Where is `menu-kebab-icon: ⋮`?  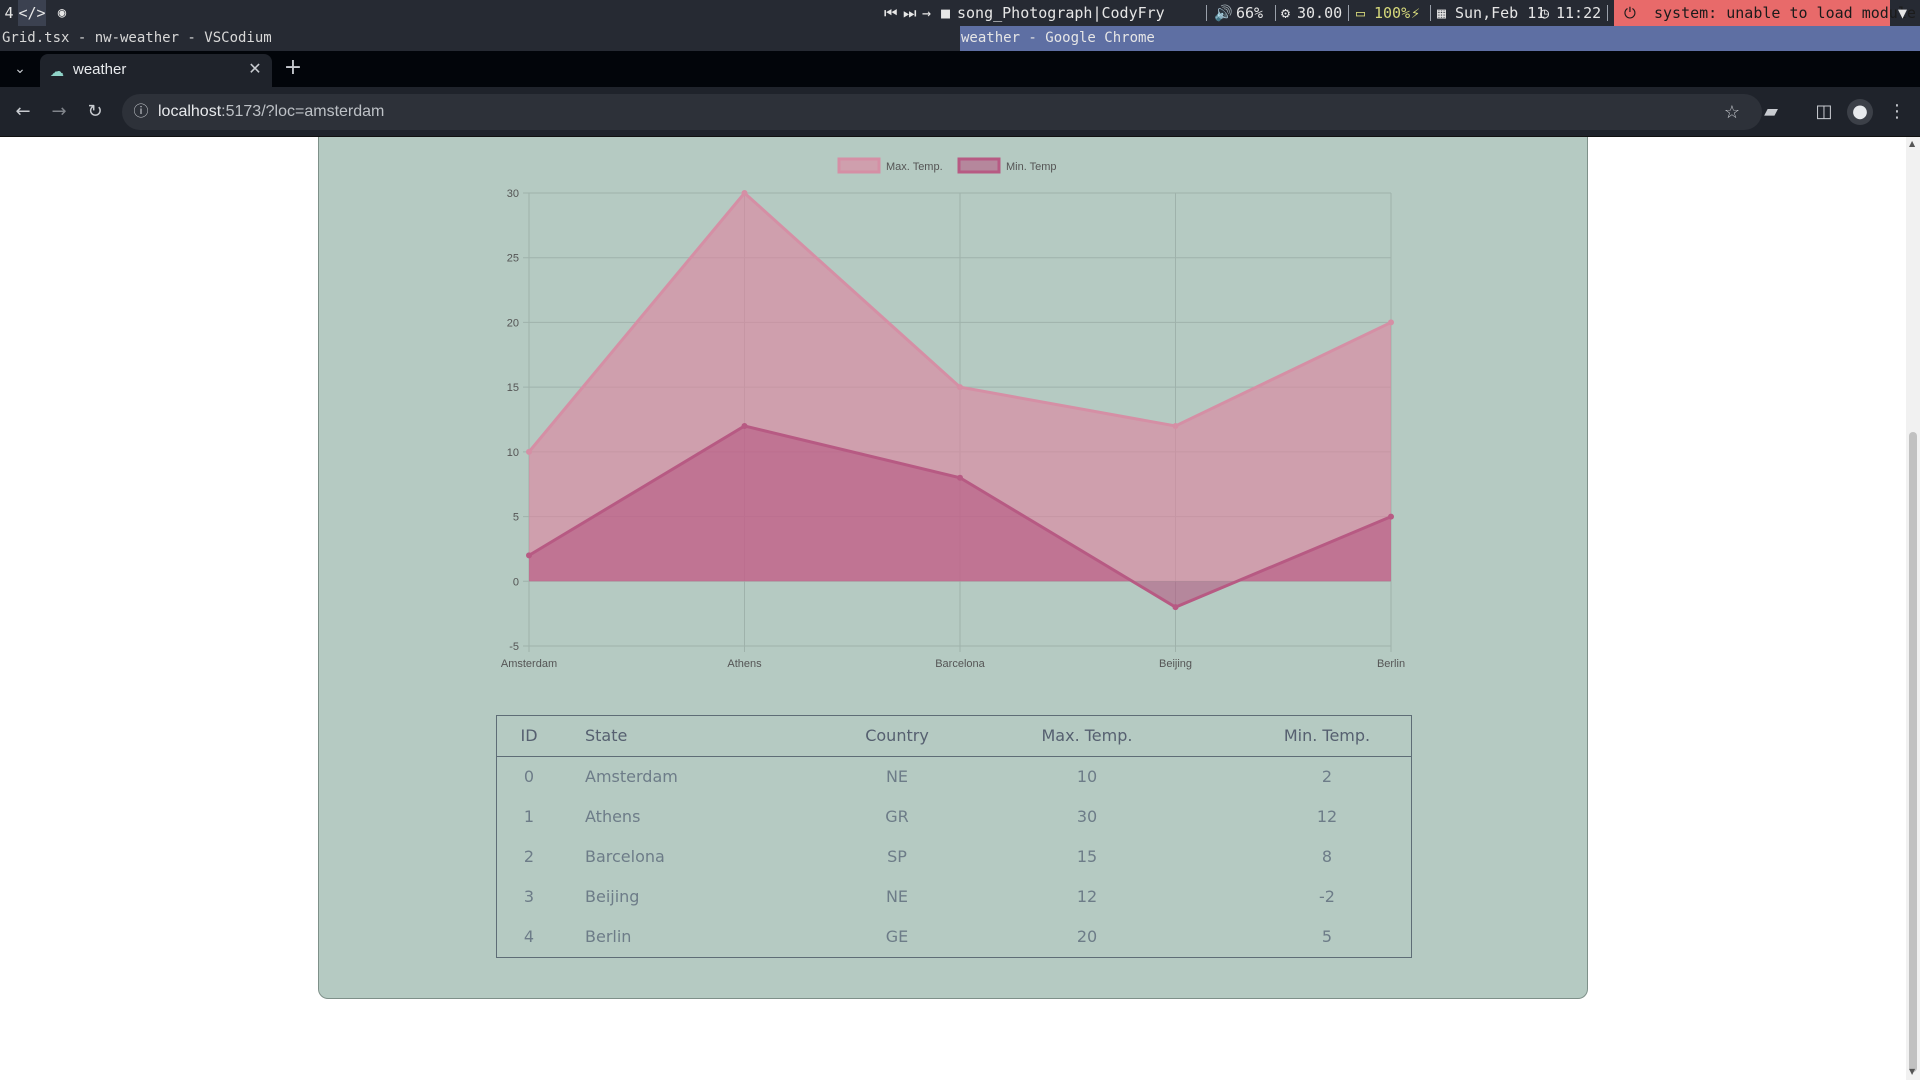 menu-kebab-icon: ⋮ is located at coordinates (1897, 112).